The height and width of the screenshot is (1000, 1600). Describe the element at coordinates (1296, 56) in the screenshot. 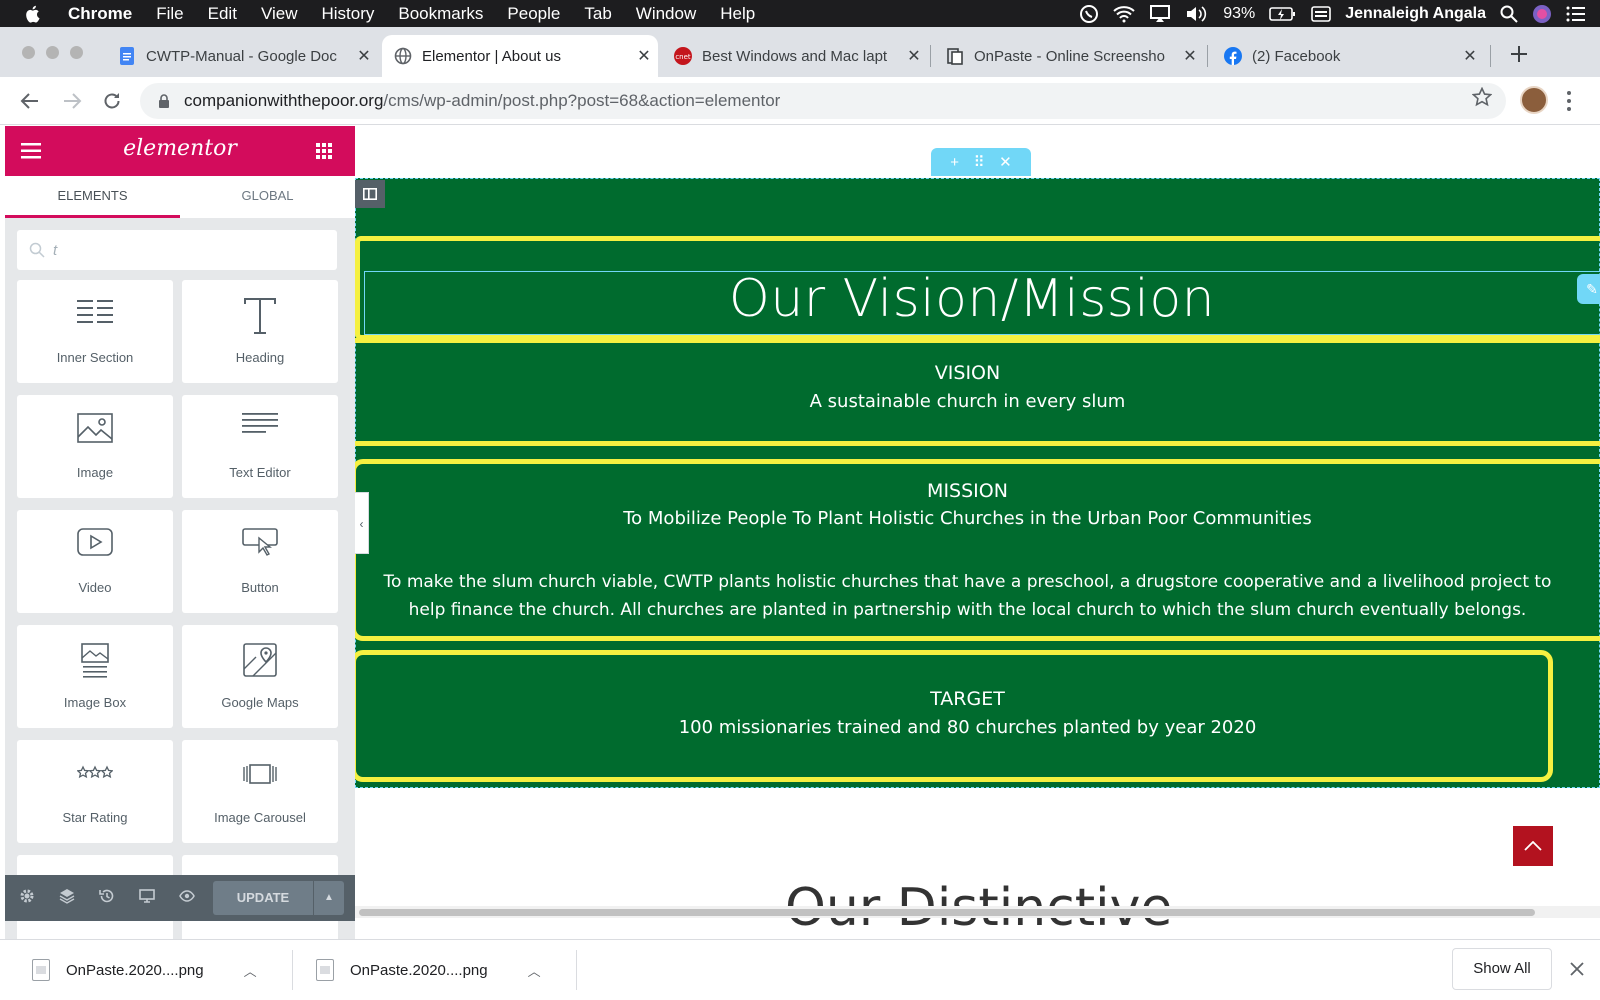

I see `tab-title: (2) Facebook` at that location.